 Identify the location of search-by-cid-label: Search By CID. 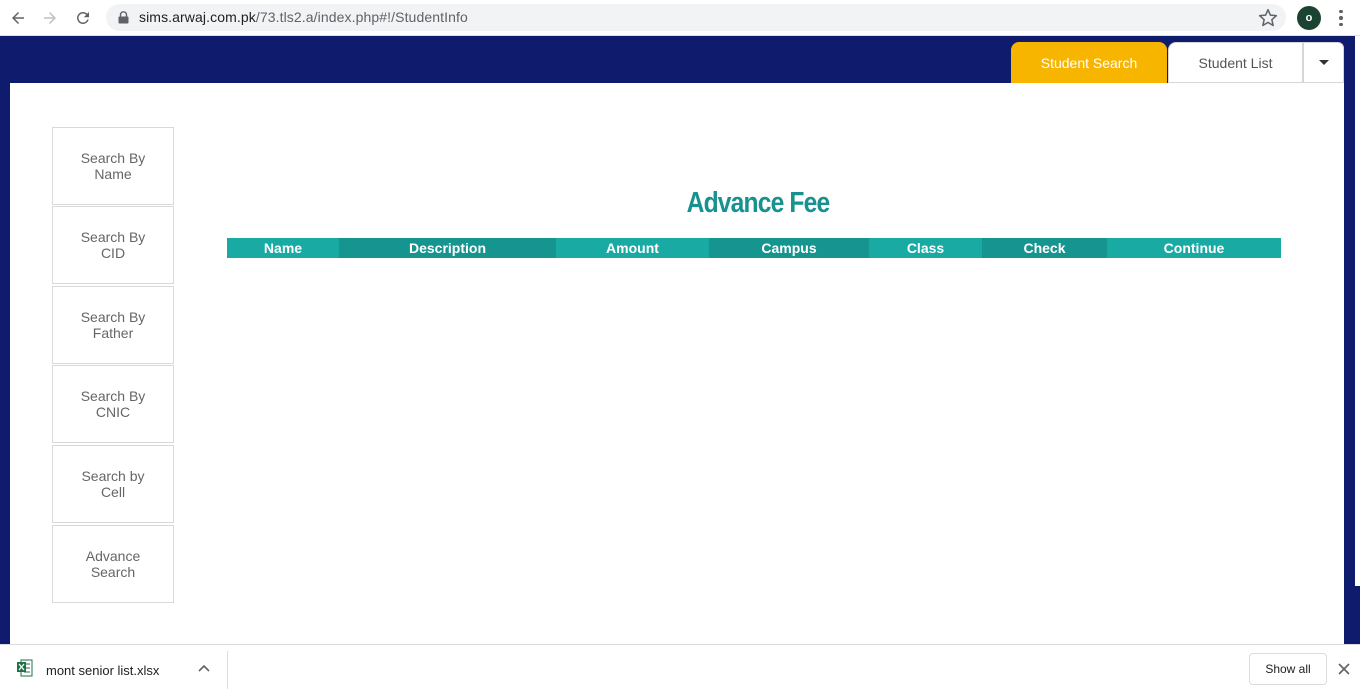
(113, 245).